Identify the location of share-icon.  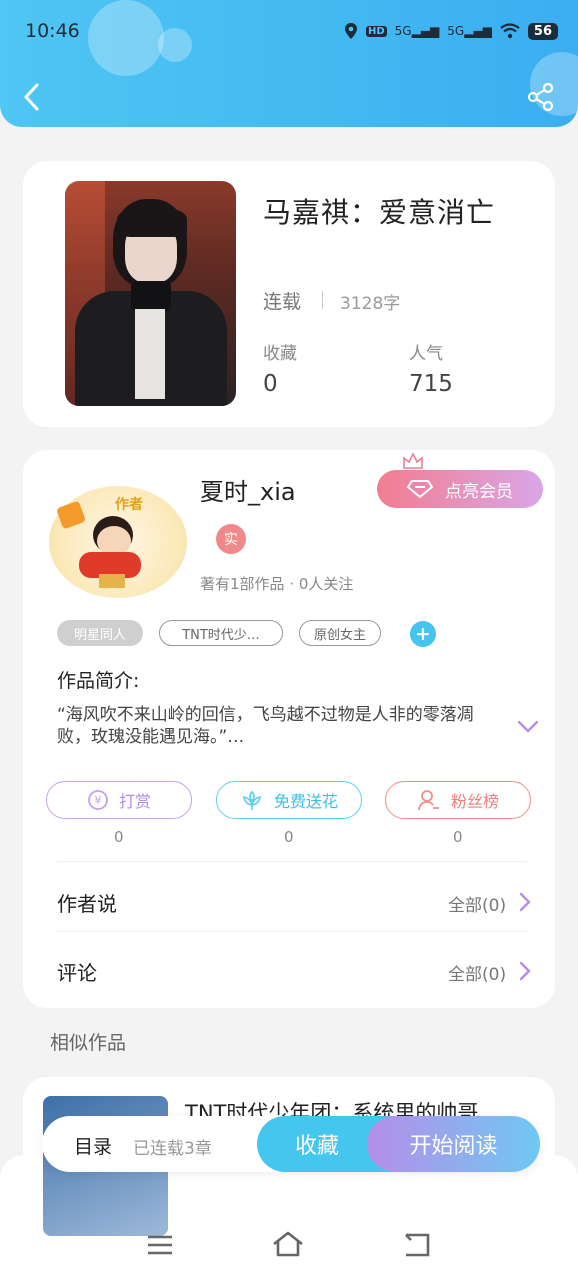
(541, 97).